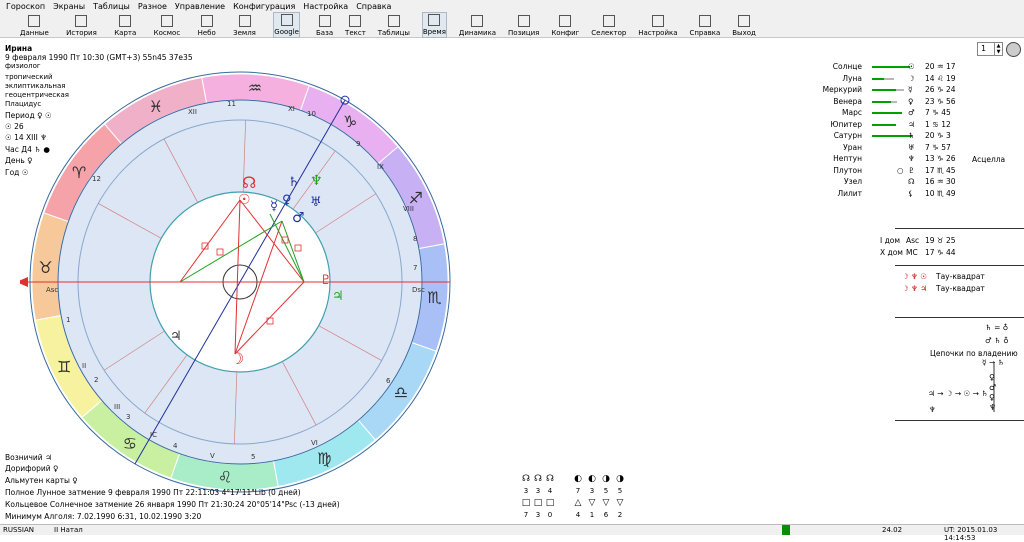 Image resolution: width=1024 pixels, height=542 pixels. Describe the element at coordinates (608, 25) in the screenshot. I see `toolbar-button-selector: Селектор` at that location.